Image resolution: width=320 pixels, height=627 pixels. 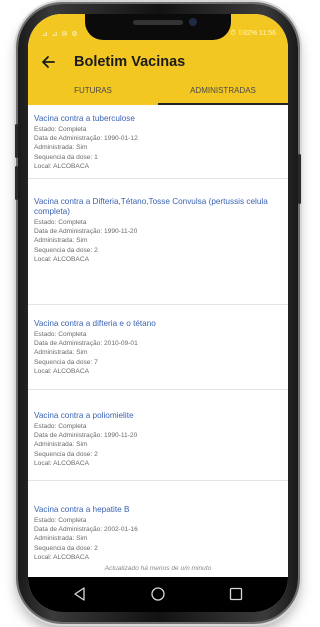 What do you see at coordinates (157, 416) in the screenshot?
I see `vaccine-name: Vacina contra a poliomielite` at bounding box center [157, 416].